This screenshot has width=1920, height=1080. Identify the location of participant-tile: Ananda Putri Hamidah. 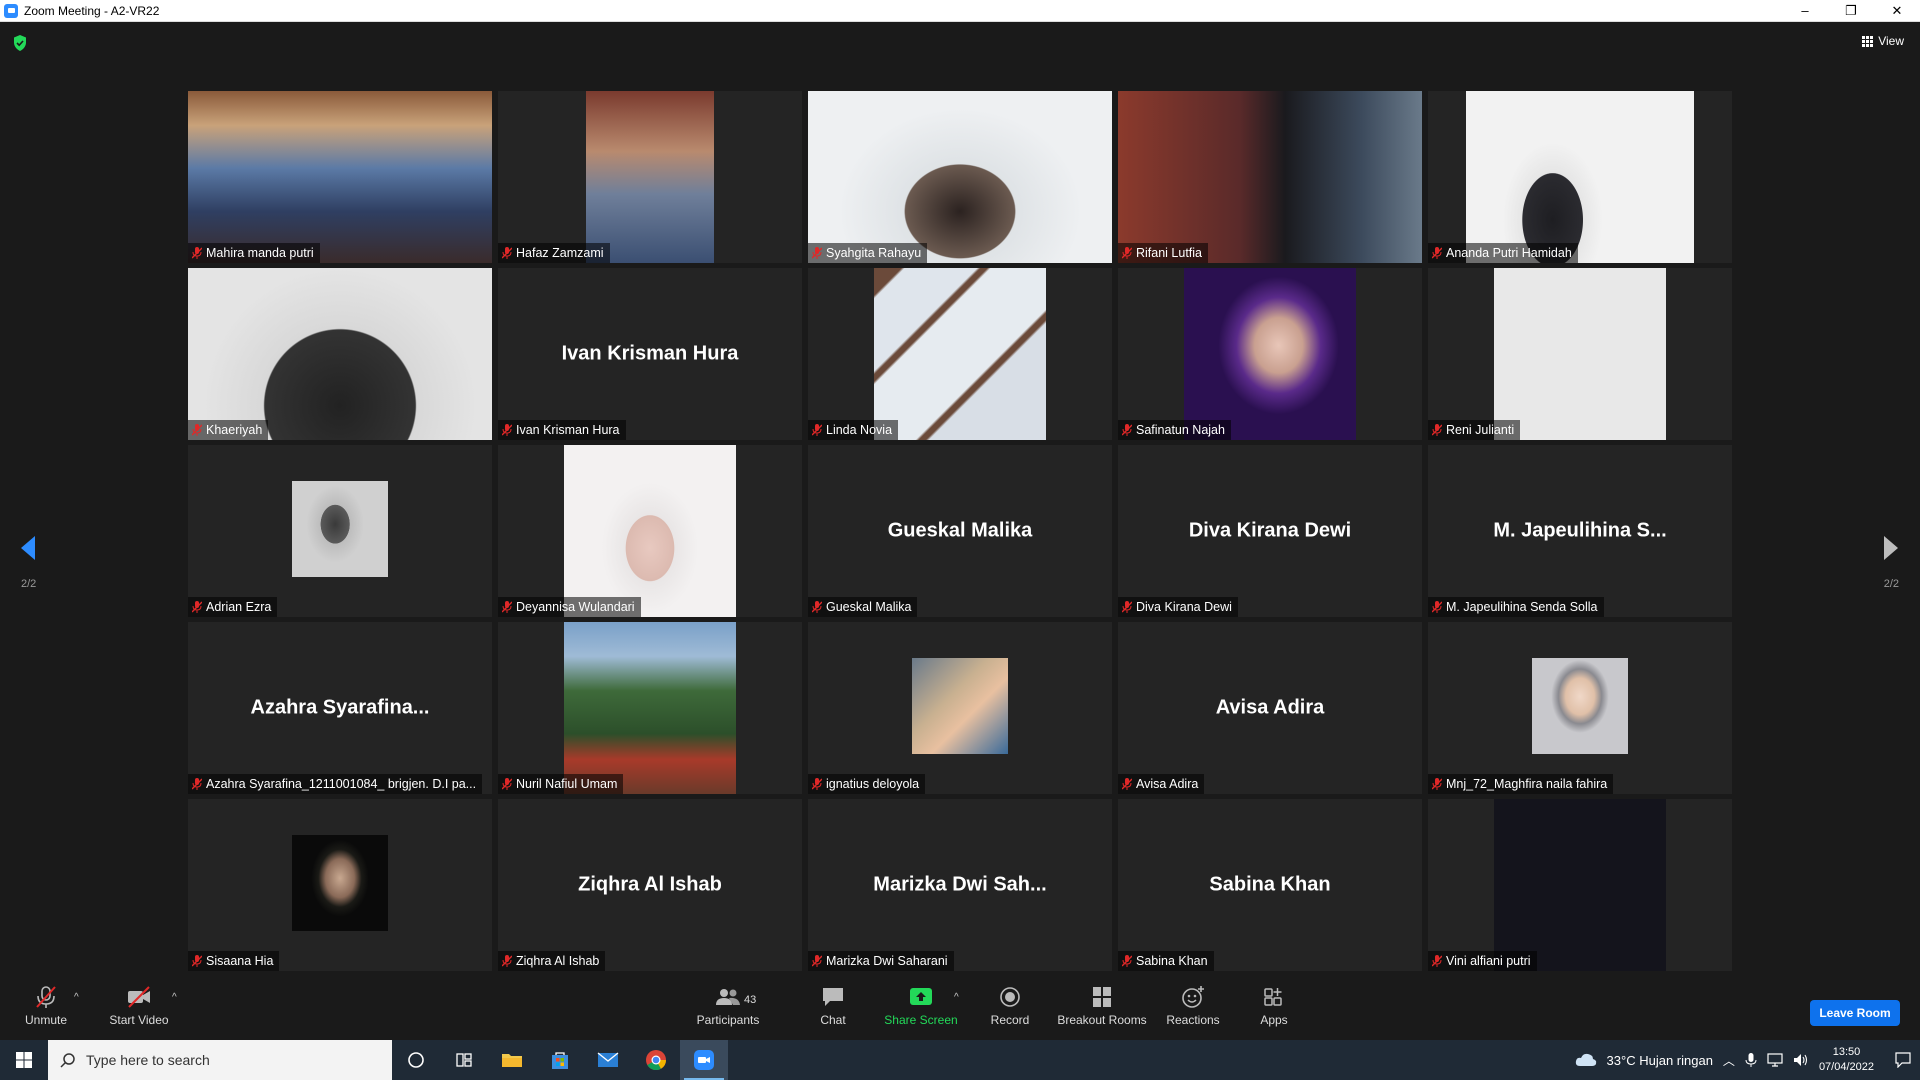
(1580, 177).